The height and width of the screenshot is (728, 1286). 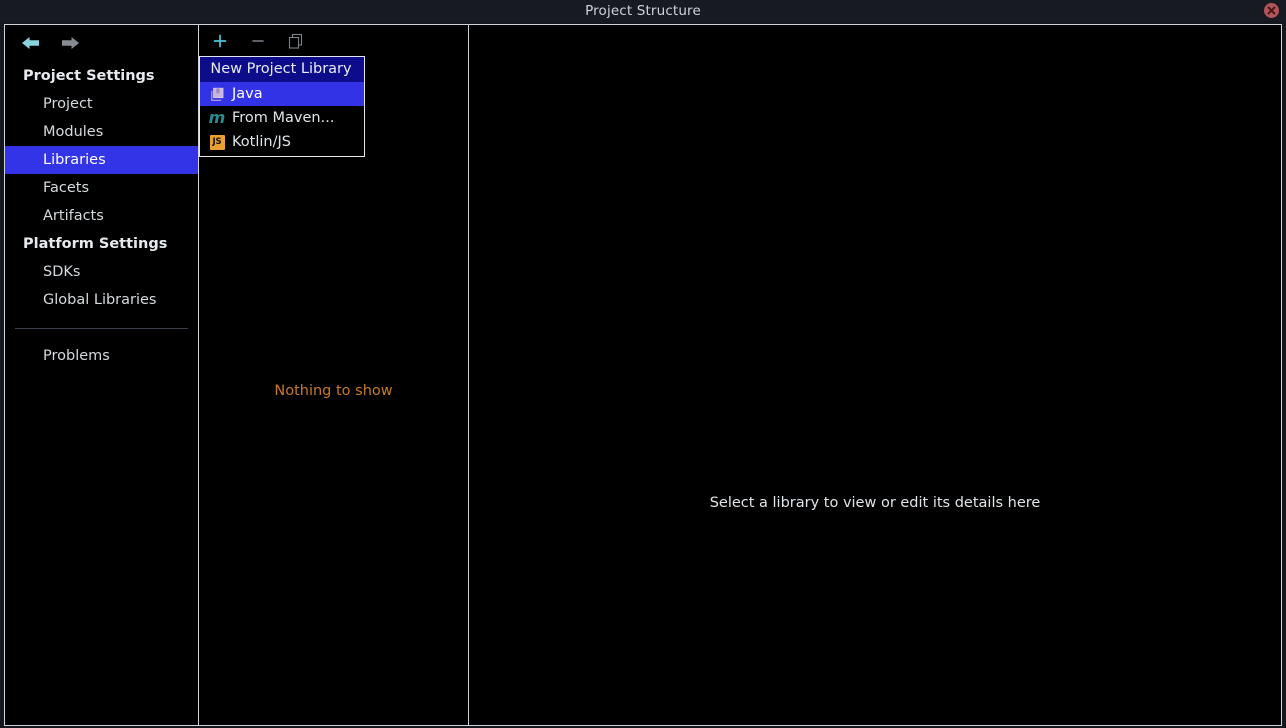 I want to click on copy-icon, so click(x=295, y=41).